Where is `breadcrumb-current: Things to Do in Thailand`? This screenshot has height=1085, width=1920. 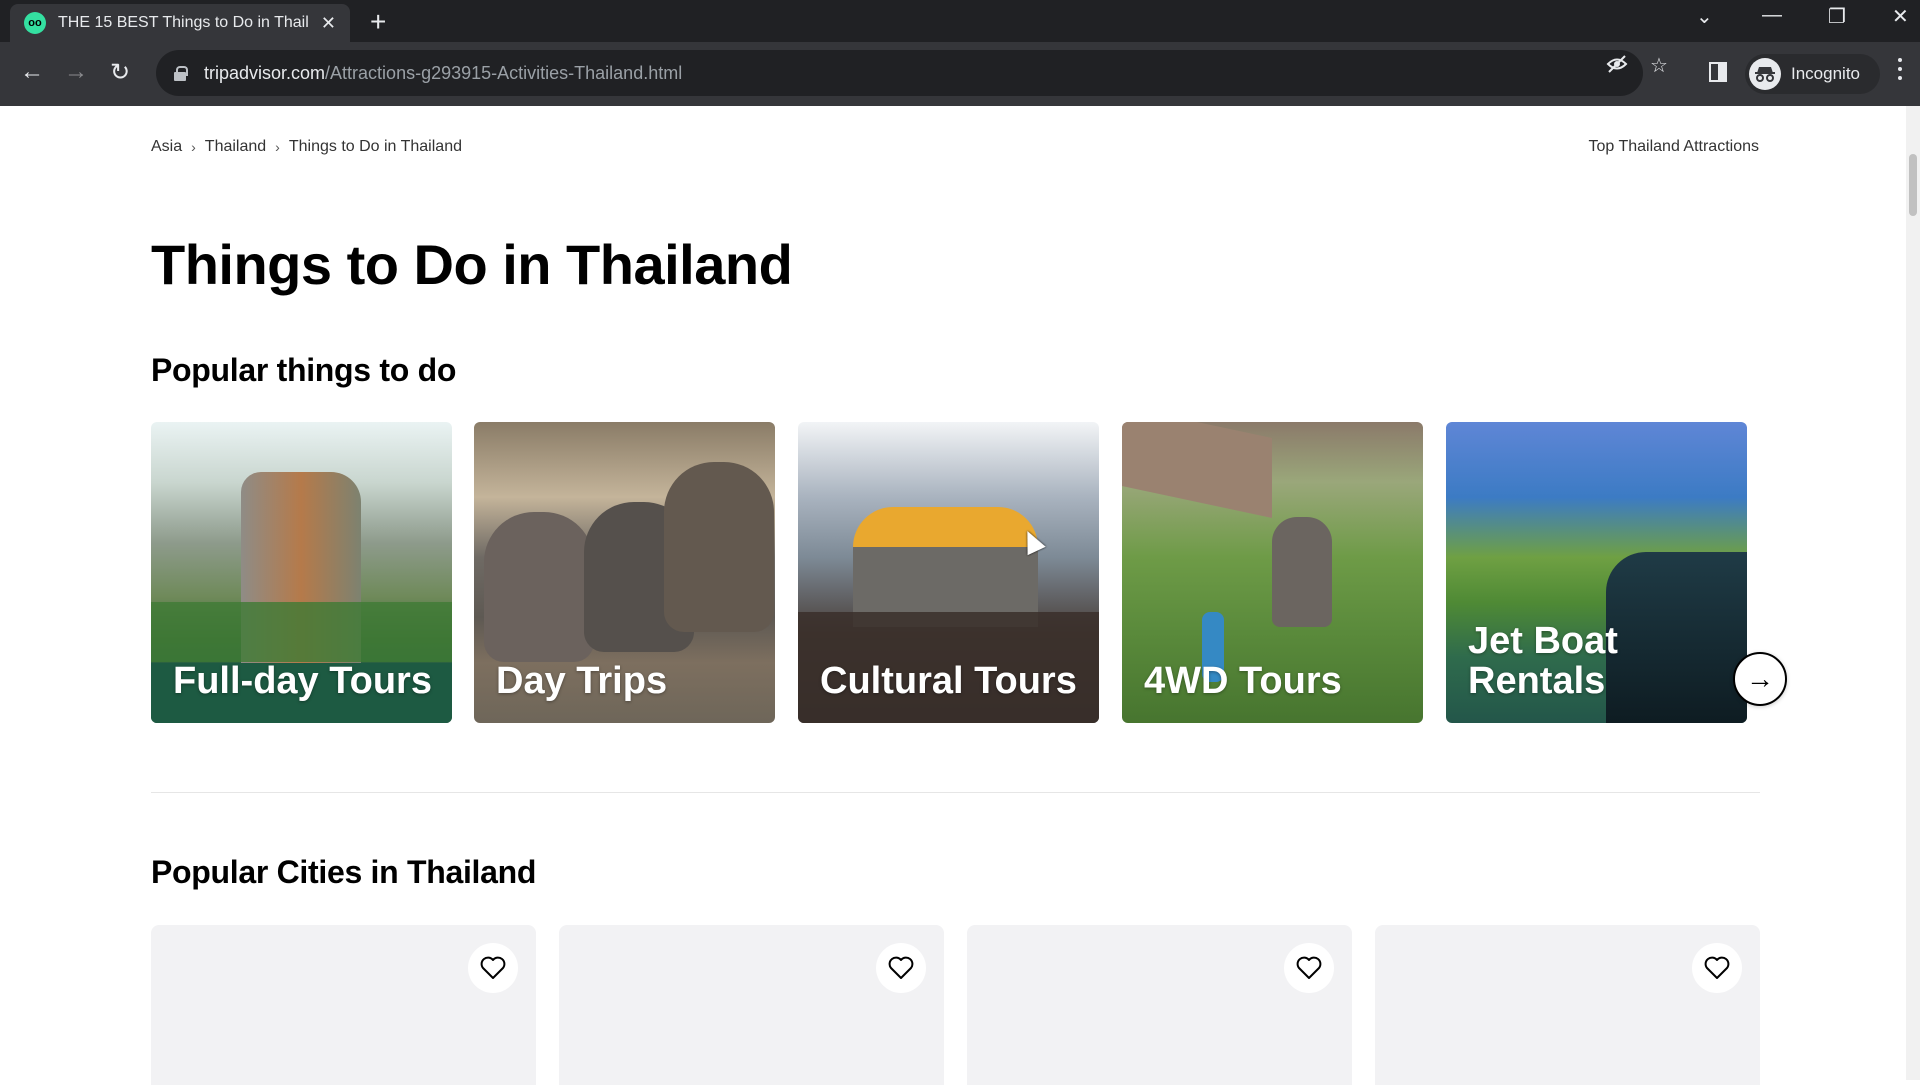 breadcrumb-current: Things to Do in Thailand is located at coordinates (375, 146).